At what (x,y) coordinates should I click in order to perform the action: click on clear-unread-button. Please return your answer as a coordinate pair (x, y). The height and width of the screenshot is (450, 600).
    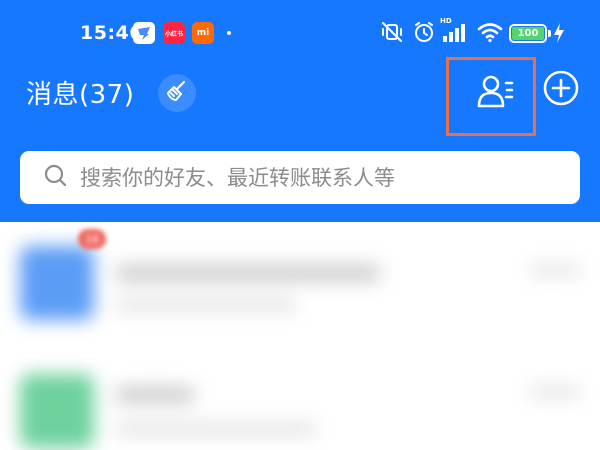
    Looking at the image, I should click on (177, 93).